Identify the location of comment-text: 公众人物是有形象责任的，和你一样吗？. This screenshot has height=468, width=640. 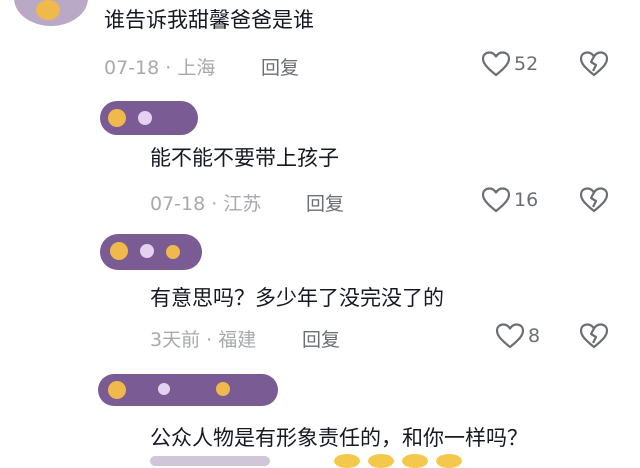
(339, 438).